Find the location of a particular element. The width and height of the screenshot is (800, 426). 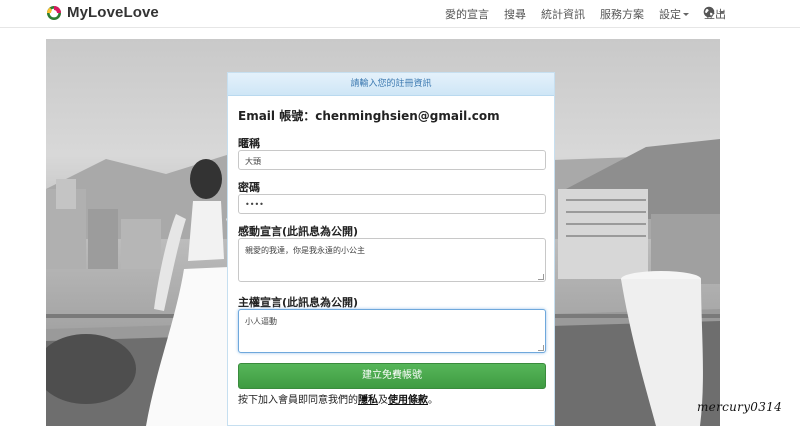

password-input: •••• is located at coordinates (392, 204).